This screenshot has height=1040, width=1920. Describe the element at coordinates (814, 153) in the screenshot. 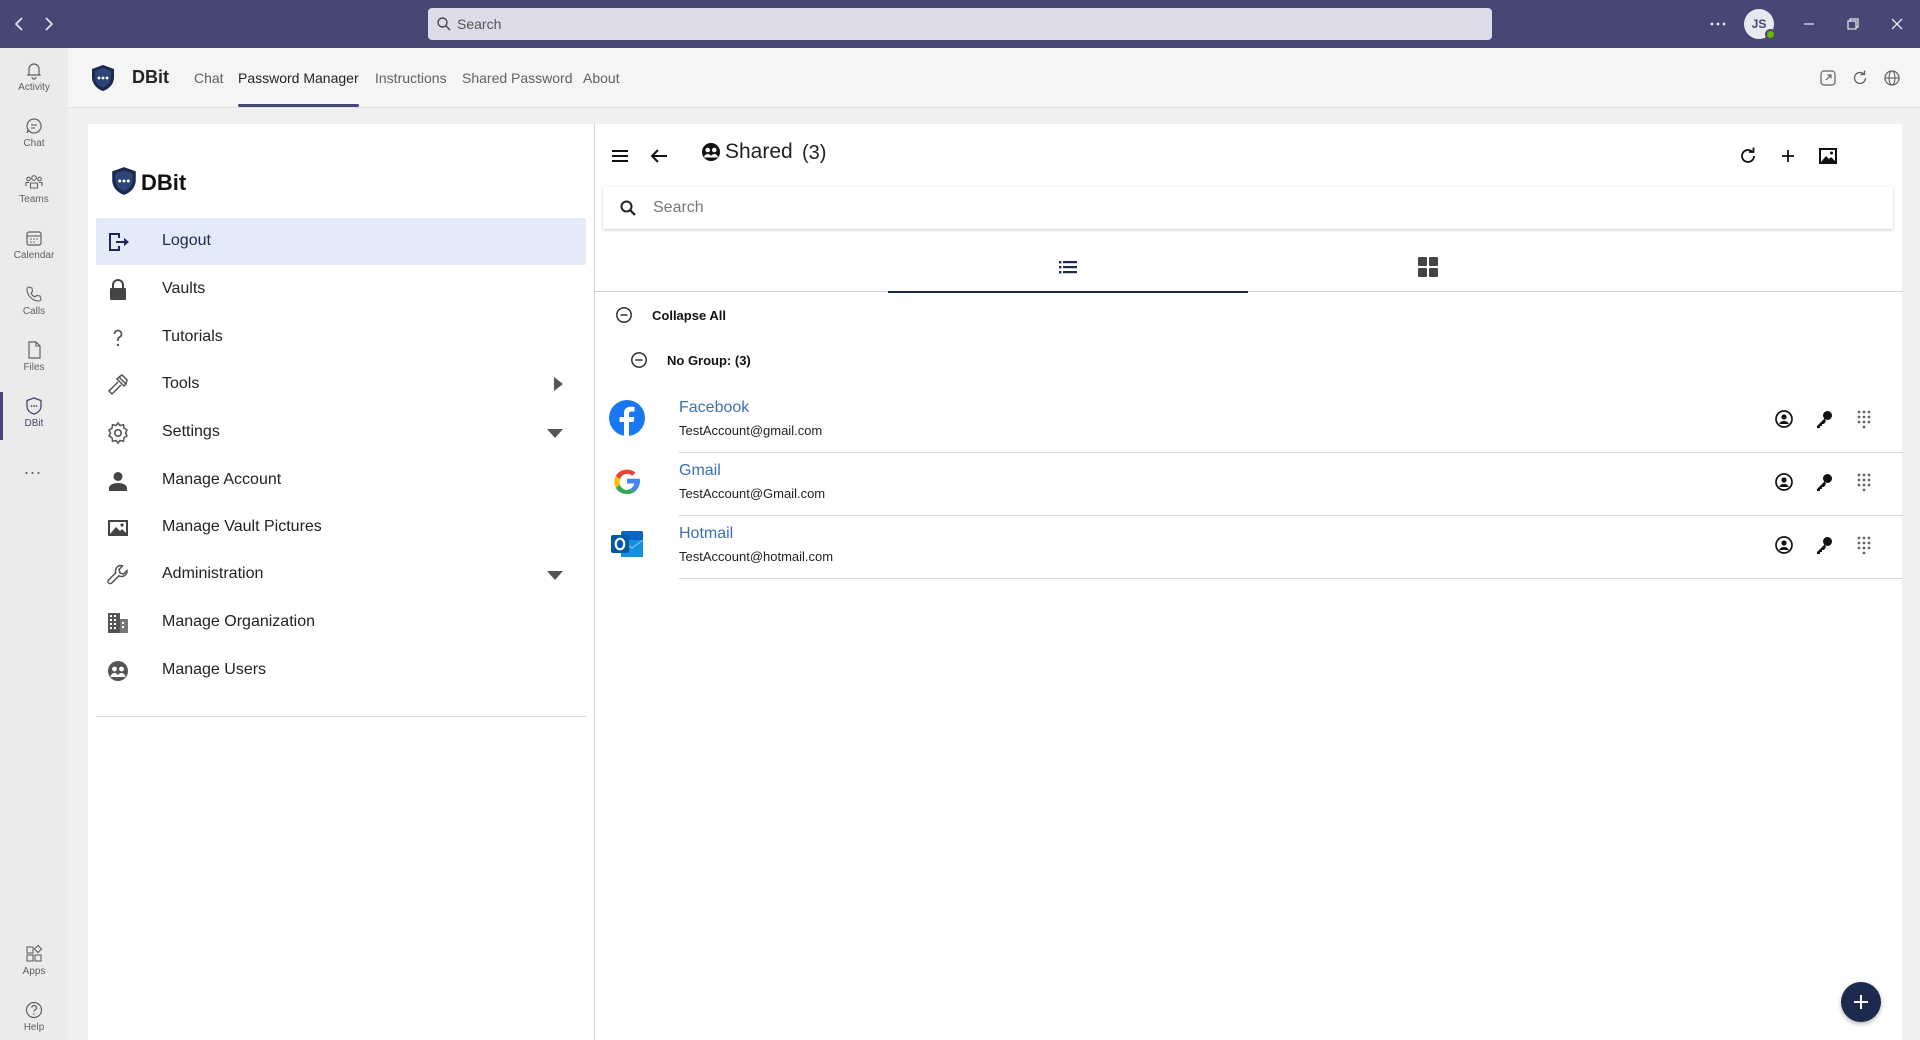

I see `vault-entry-count: (3)` at that location.